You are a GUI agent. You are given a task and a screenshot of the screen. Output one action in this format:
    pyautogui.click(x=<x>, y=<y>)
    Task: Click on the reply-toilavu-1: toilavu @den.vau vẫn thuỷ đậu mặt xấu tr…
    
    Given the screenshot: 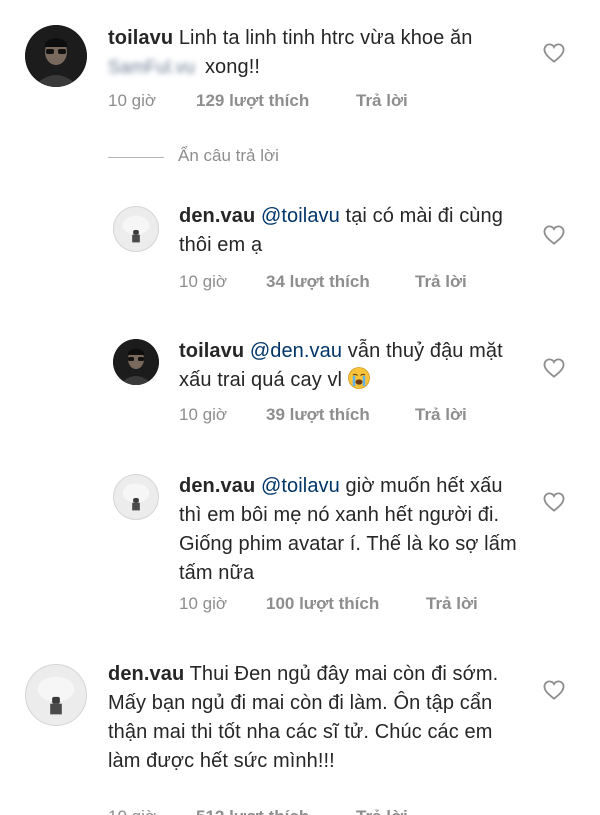 What is the action you would take?
    pyautogui.click(x=300, y=382)
    